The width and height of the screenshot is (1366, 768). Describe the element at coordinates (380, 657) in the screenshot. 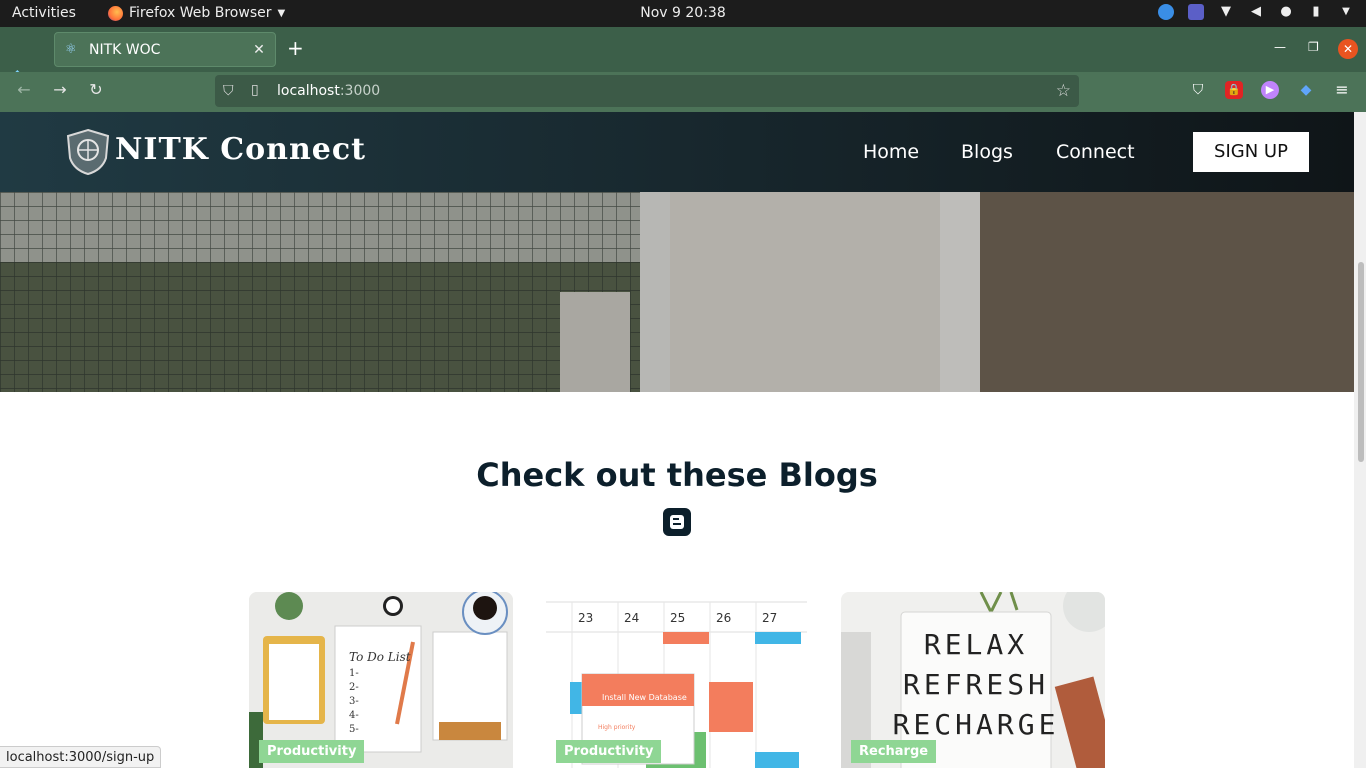

I see `todo-heading: To Do List` at that location.